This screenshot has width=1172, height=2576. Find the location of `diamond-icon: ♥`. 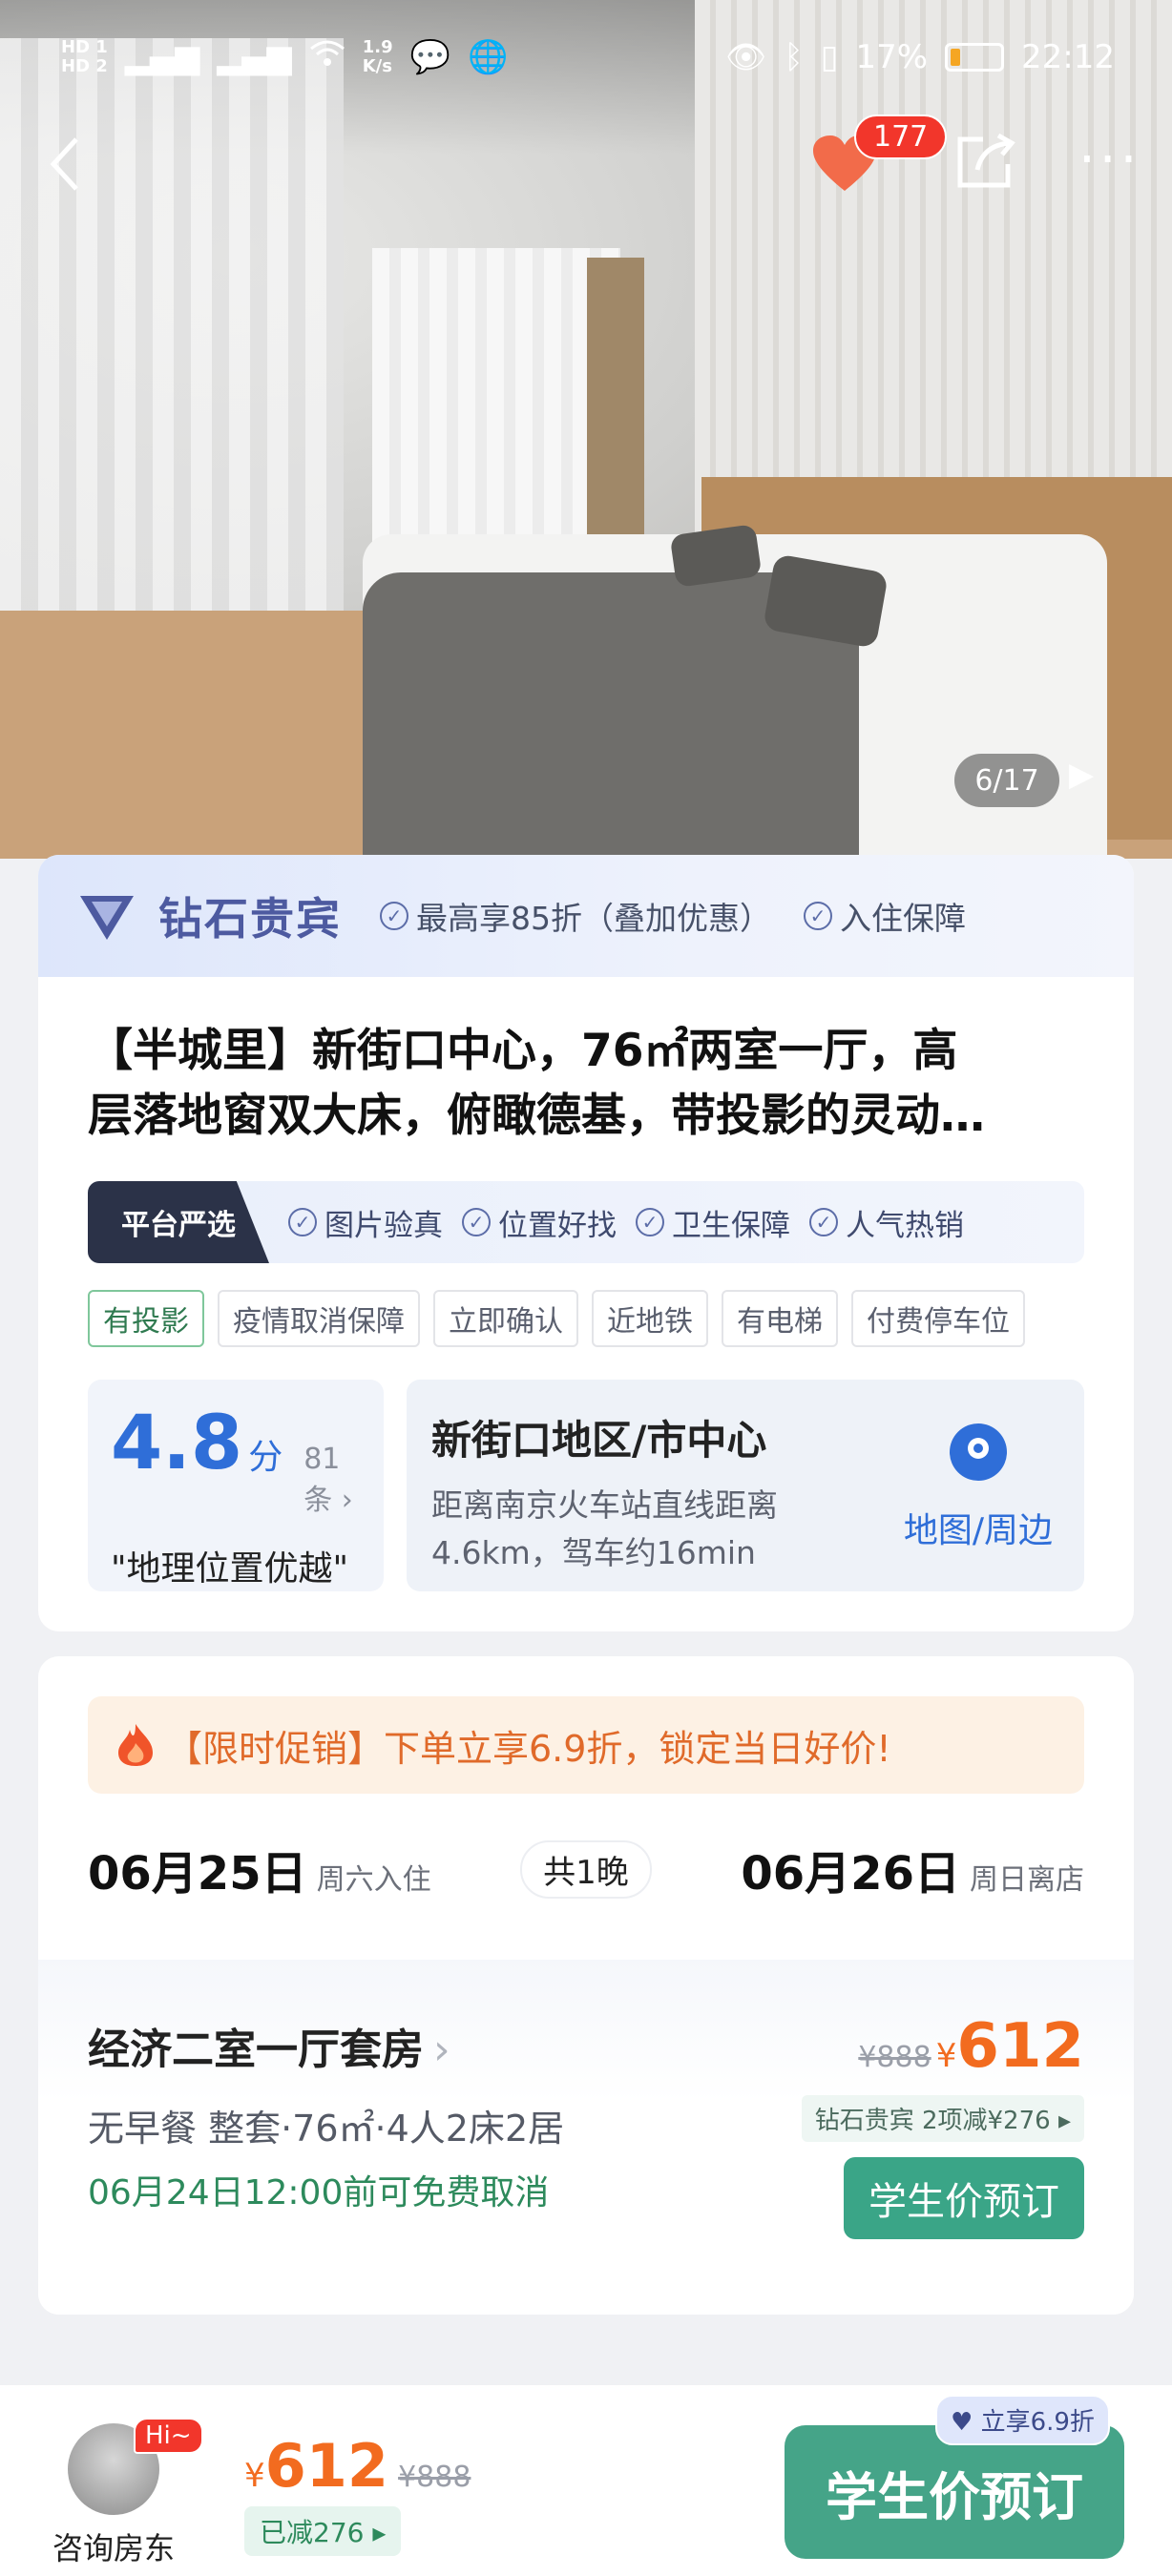

diamond-icon: ♥ is located at coordinates (966, 2422).